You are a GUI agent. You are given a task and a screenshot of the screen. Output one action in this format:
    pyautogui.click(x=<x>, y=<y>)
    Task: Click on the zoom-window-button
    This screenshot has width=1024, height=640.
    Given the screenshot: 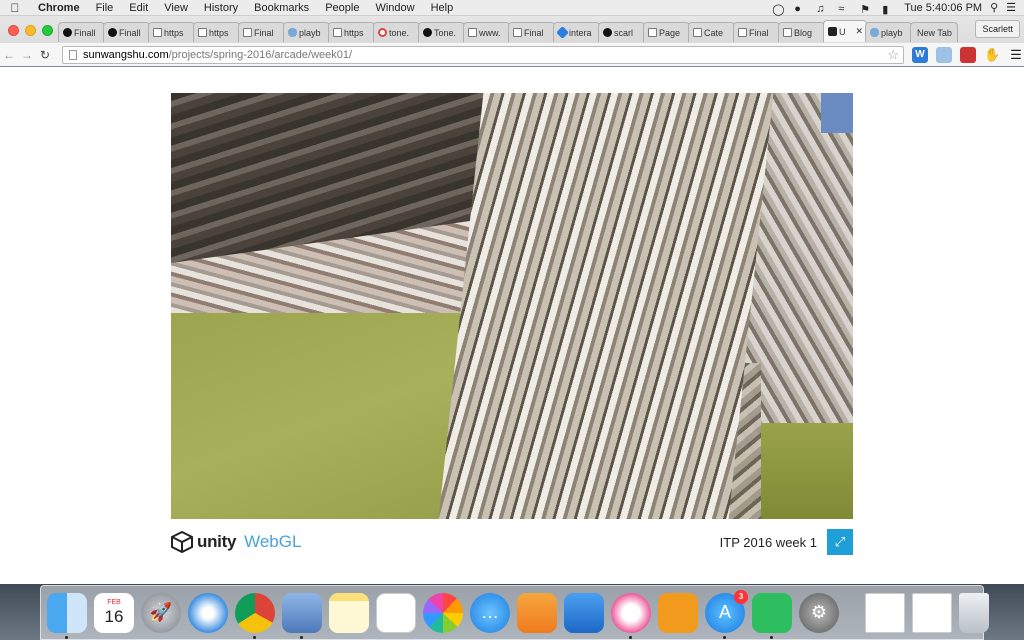 What is the action you would take?
    pyautogui.click(x=47, y=30)
    